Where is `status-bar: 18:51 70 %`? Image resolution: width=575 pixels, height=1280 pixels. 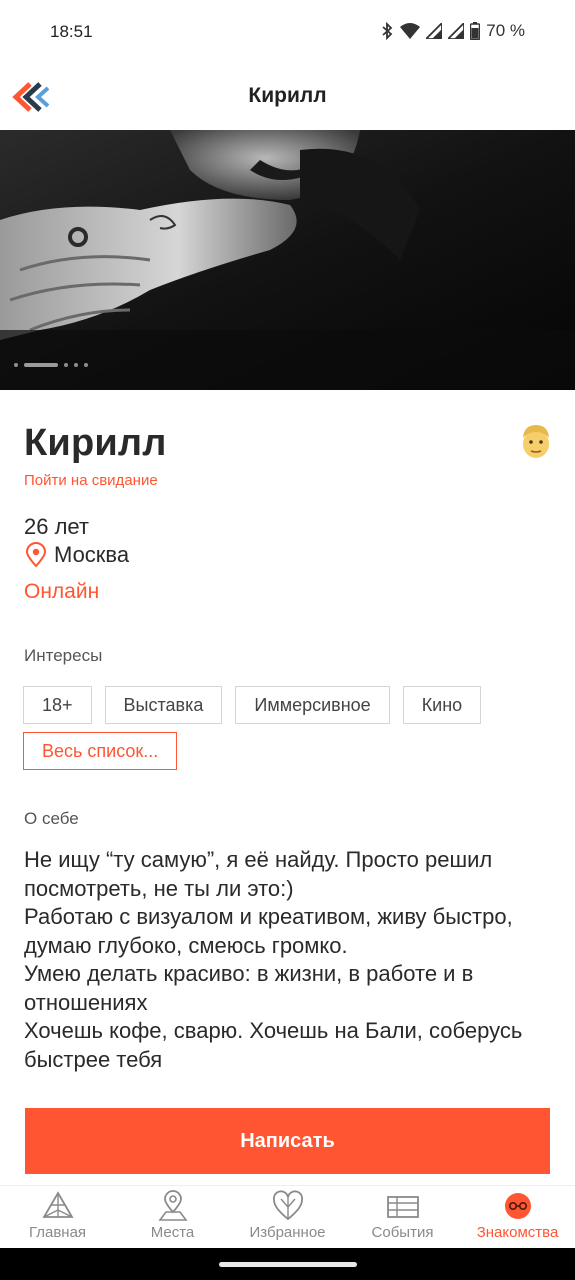 status-bar: 18:51 70 % is located at coordinates (287, 33).